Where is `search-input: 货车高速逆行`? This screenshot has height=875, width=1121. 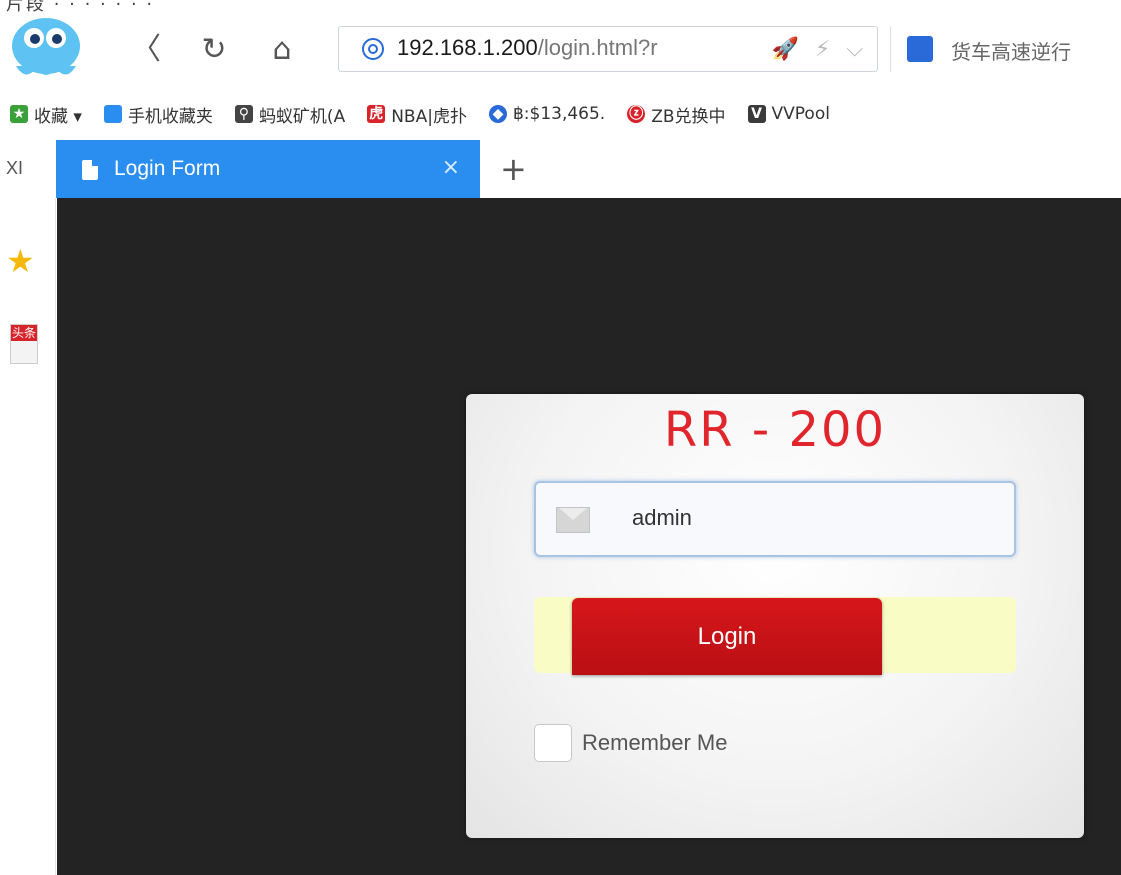 search-input: 货车高速逆行 is located at coordinates (1011, 50).